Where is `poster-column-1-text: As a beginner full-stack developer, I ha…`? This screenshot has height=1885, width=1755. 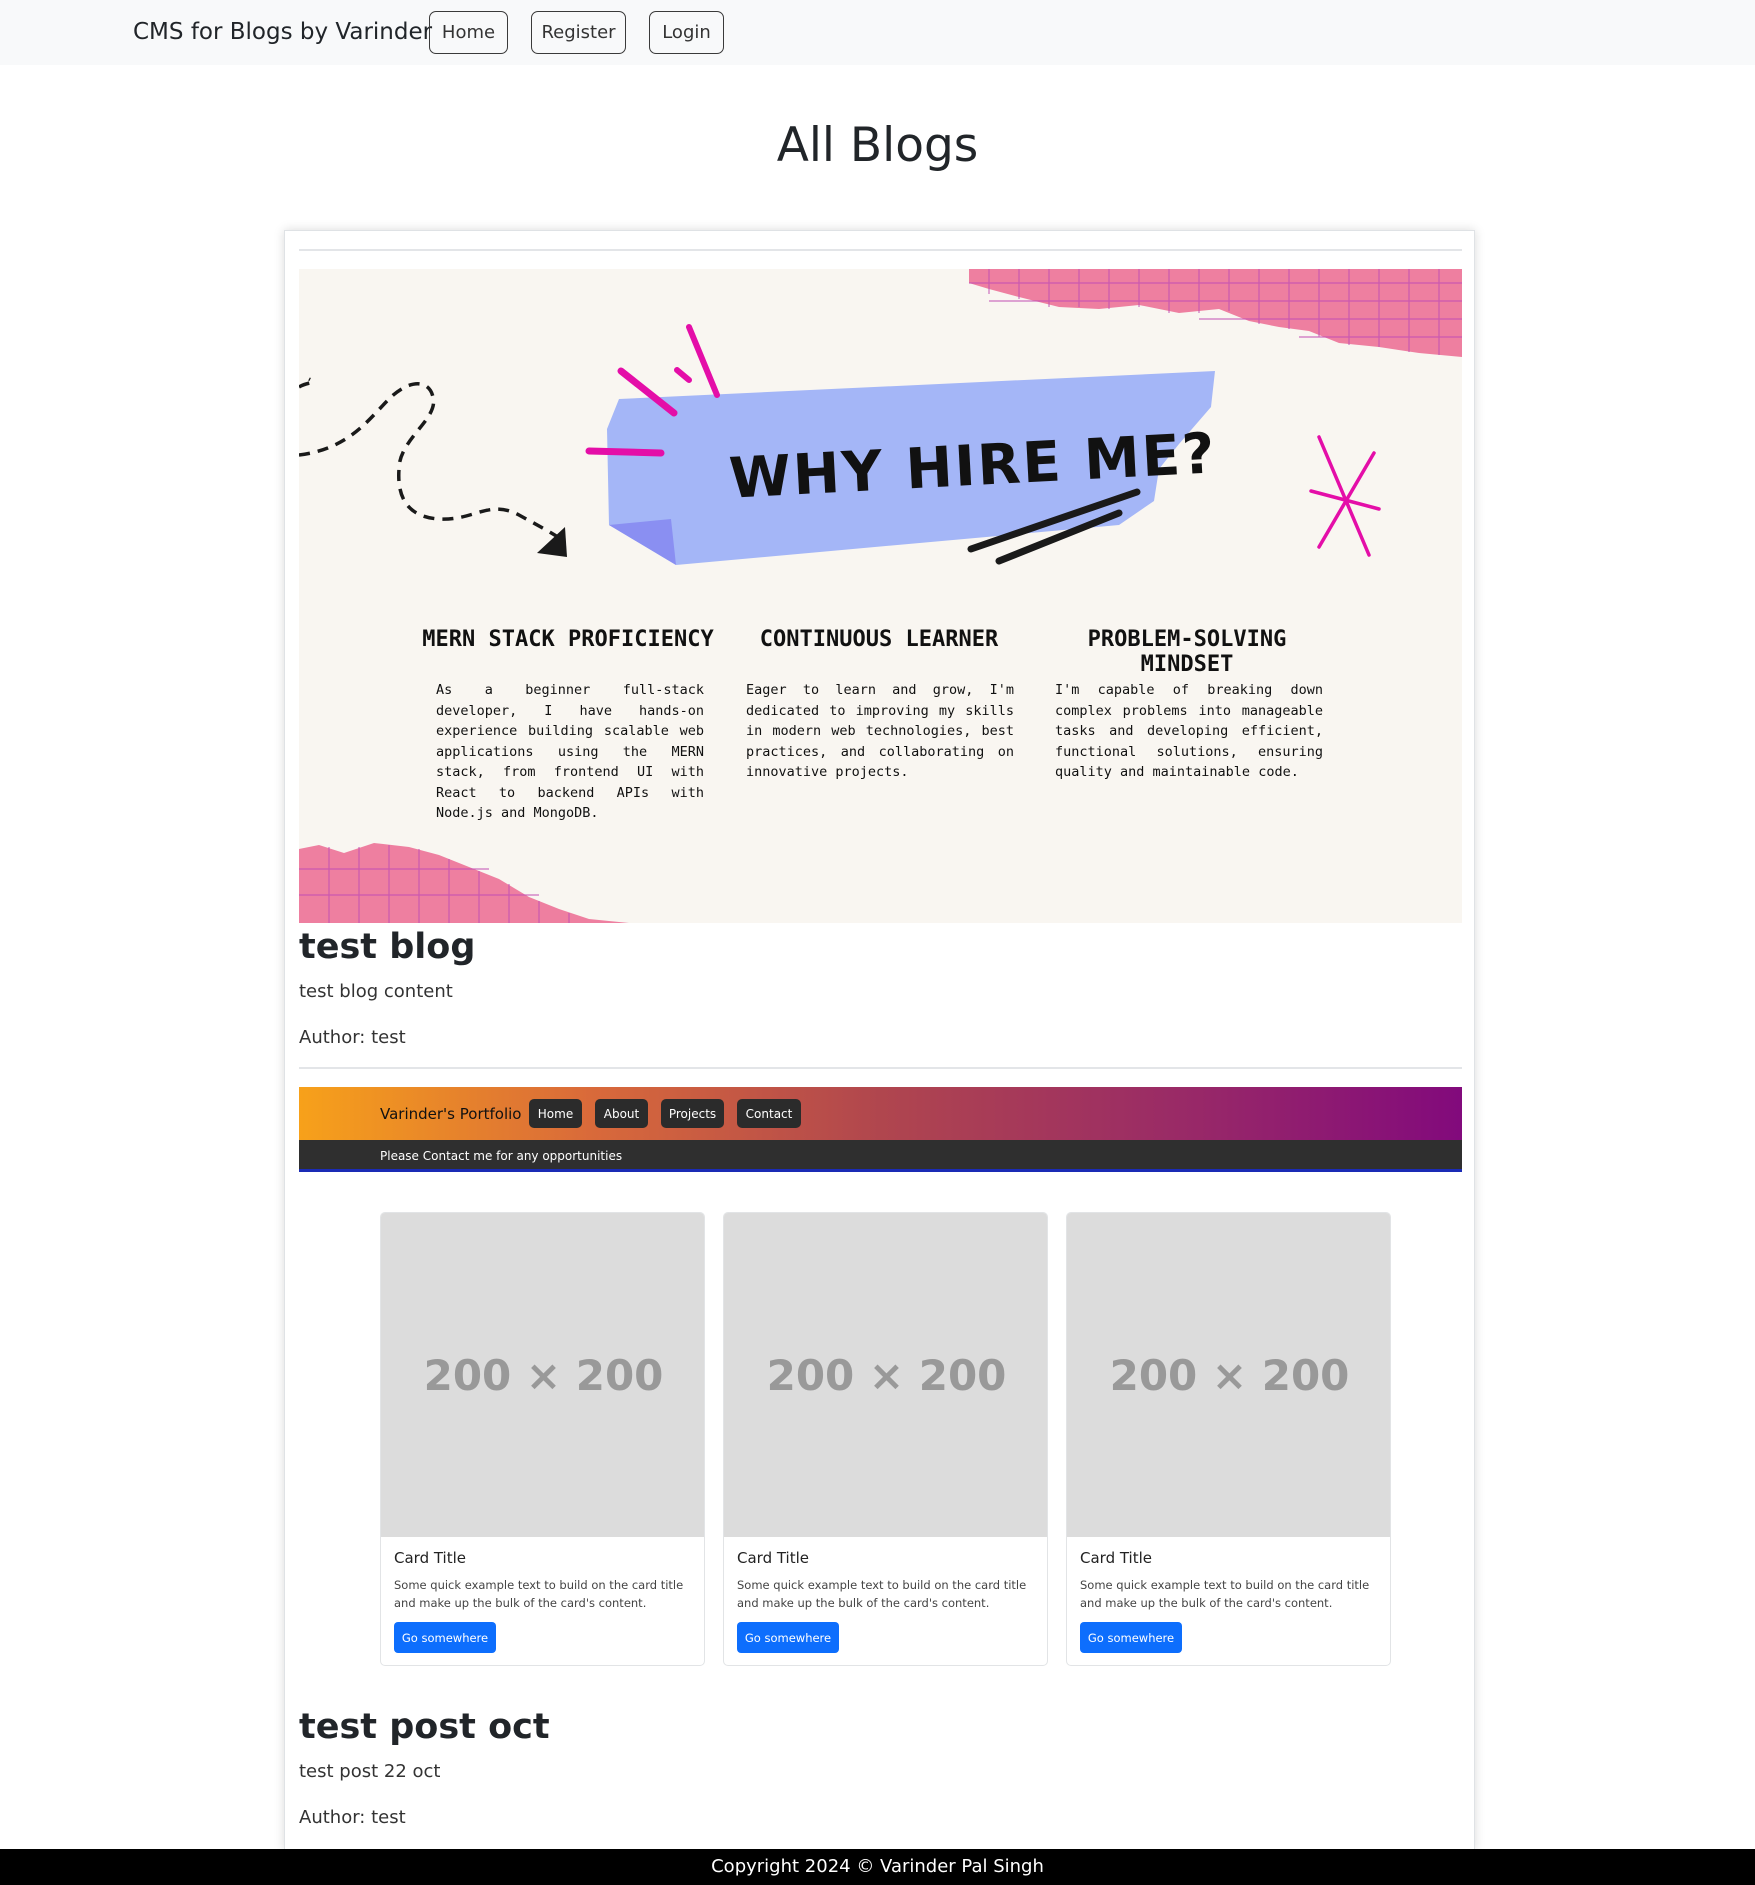
poster-column-1-text: As a beginner full-stack developer, I ha… is located at coordinates (570, 751).